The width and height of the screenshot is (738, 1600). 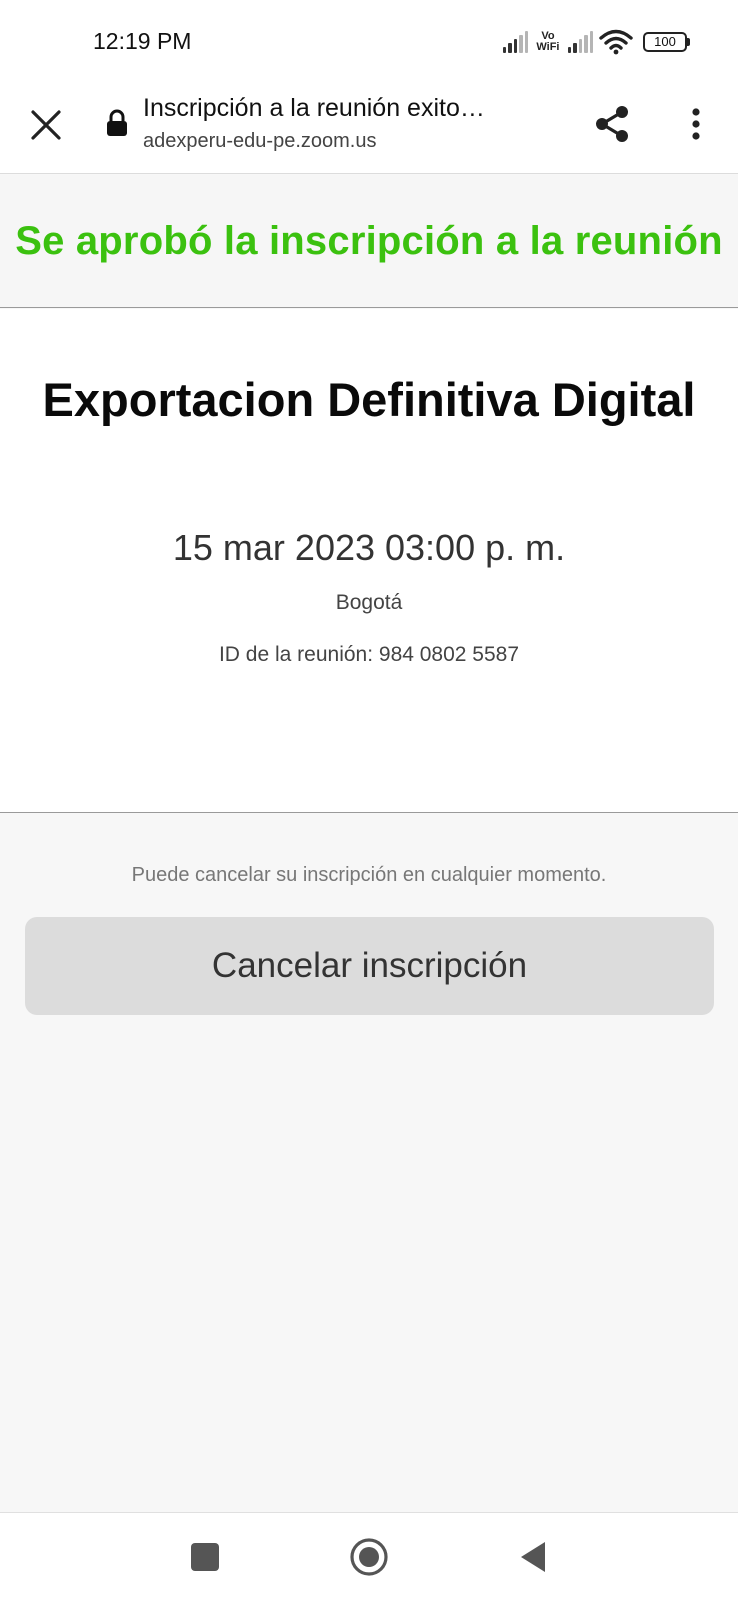 I want to click on more-vert-icon, so click(x=696, y=124).